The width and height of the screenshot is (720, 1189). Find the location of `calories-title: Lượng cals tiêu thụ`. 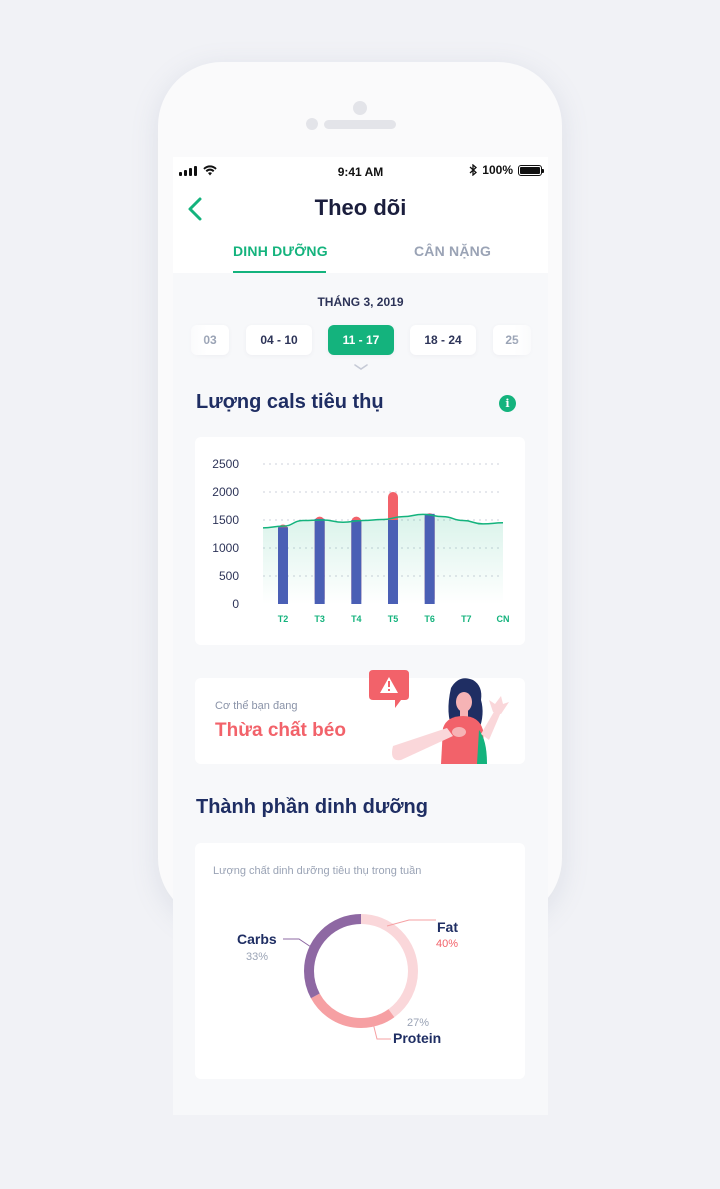

calories-title: Lượng cals tiêu thụ is located at coordinates (290, 402).